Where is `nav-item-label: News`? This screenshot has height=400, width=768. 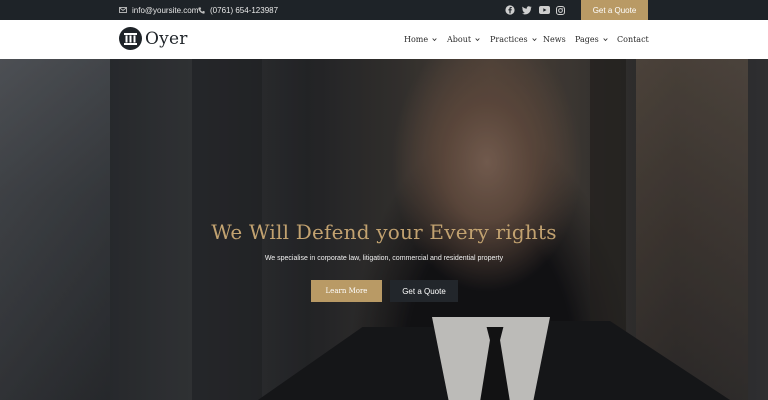 nav-item-label: News is located at coordinates (554, 39).